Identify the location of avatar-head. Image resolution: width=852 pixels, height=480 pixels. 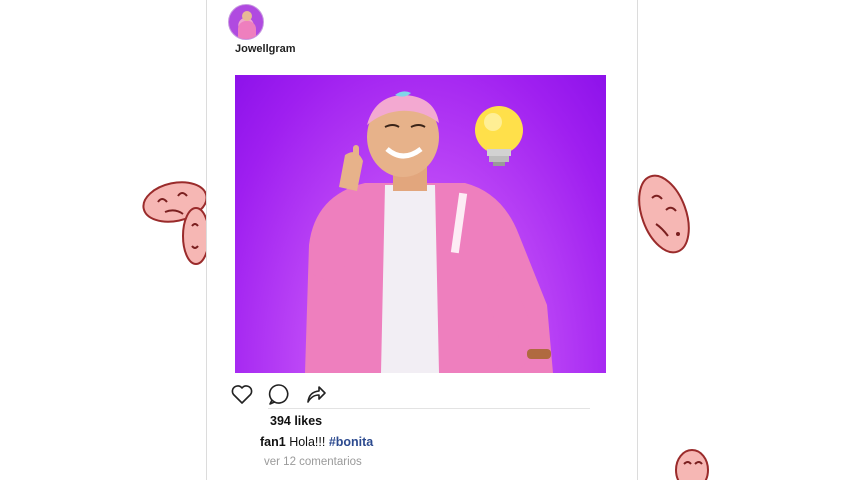
(247, 16).